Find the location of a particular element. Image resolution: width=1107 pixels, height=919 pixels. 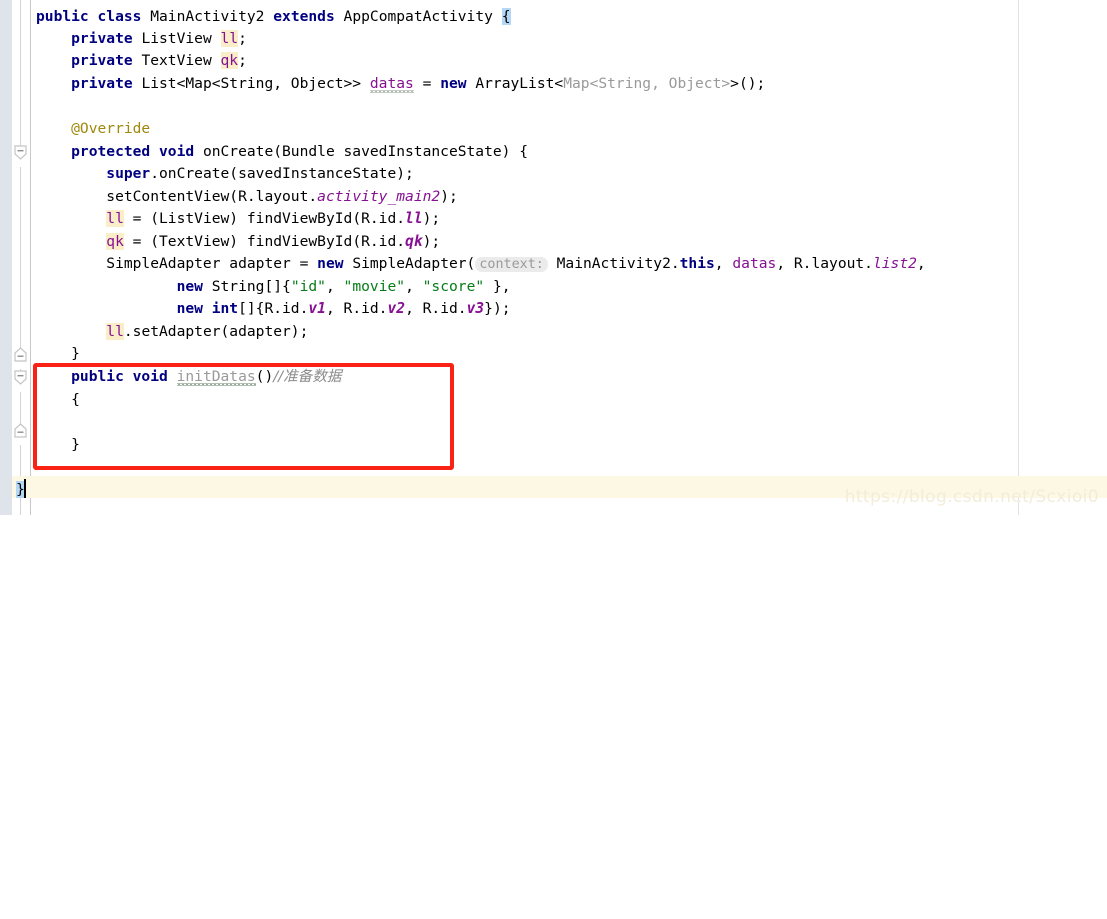

code-line: ll = (ListView) findViewById(R.id.ll); is located at coordinates (238, 219).